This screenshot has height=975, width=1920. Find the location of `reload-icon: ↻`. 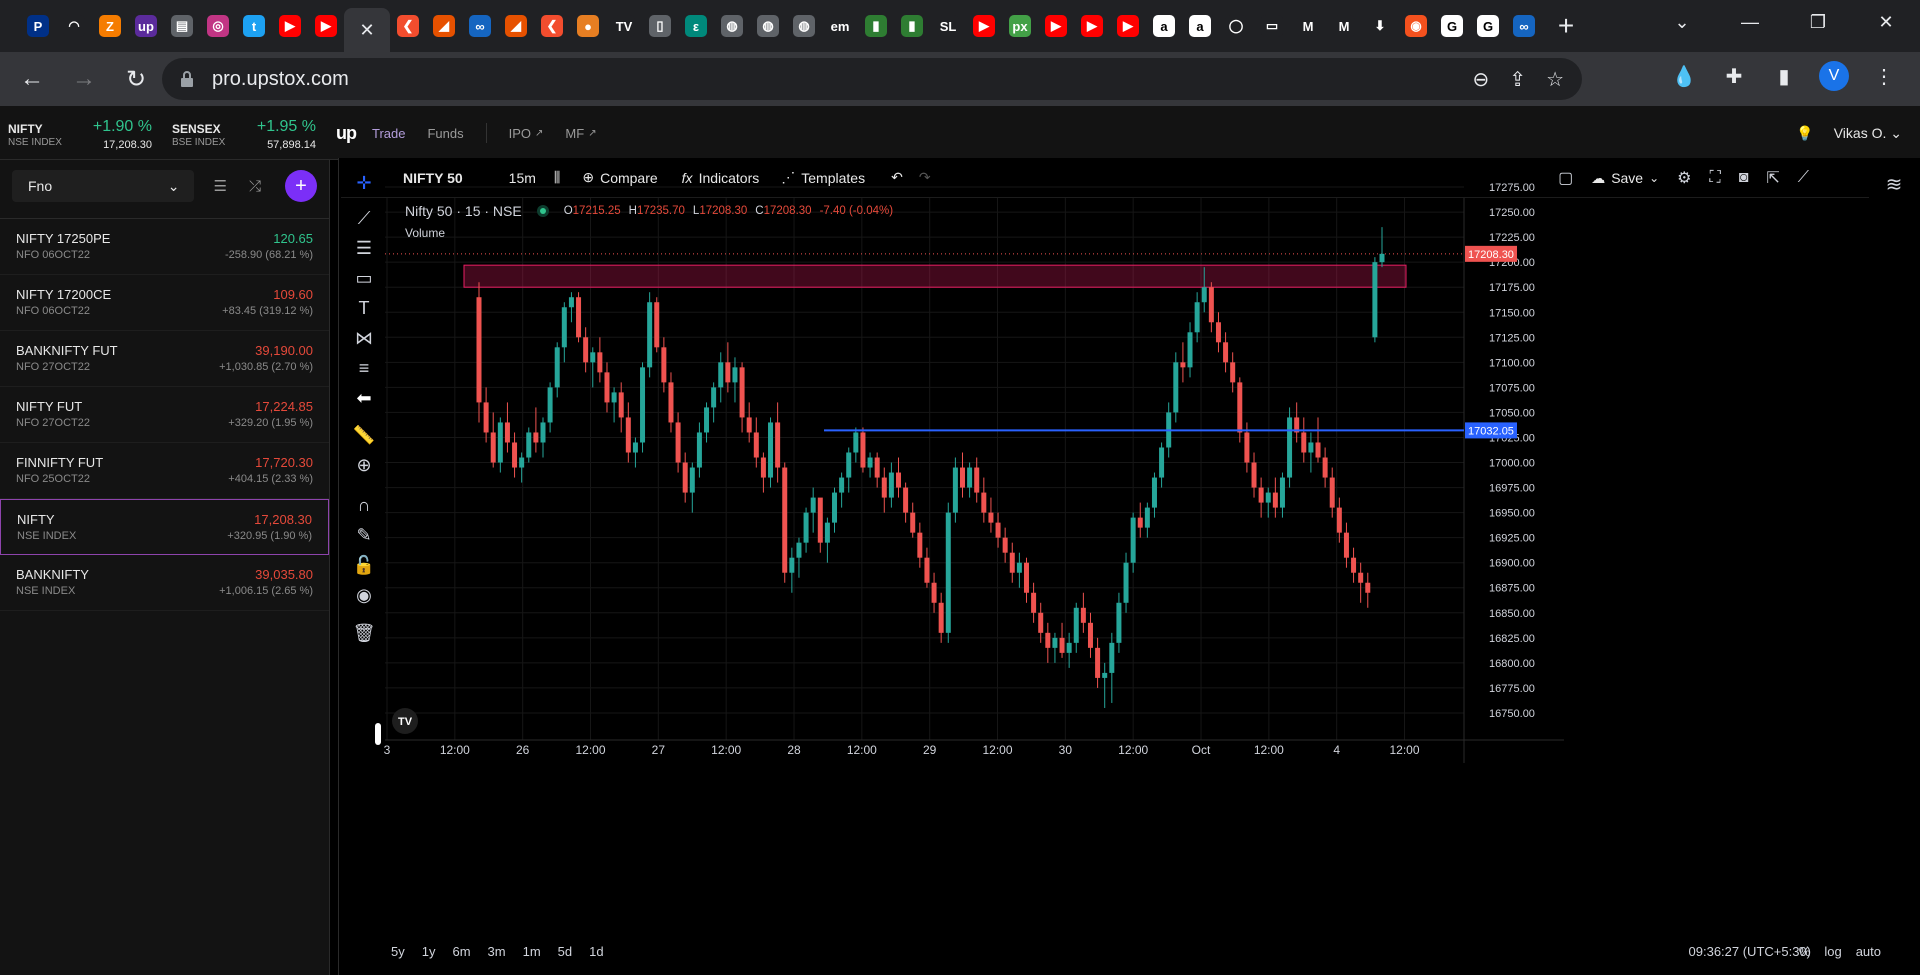

reload-icon: ↻ is located at coordinates (136, 79).